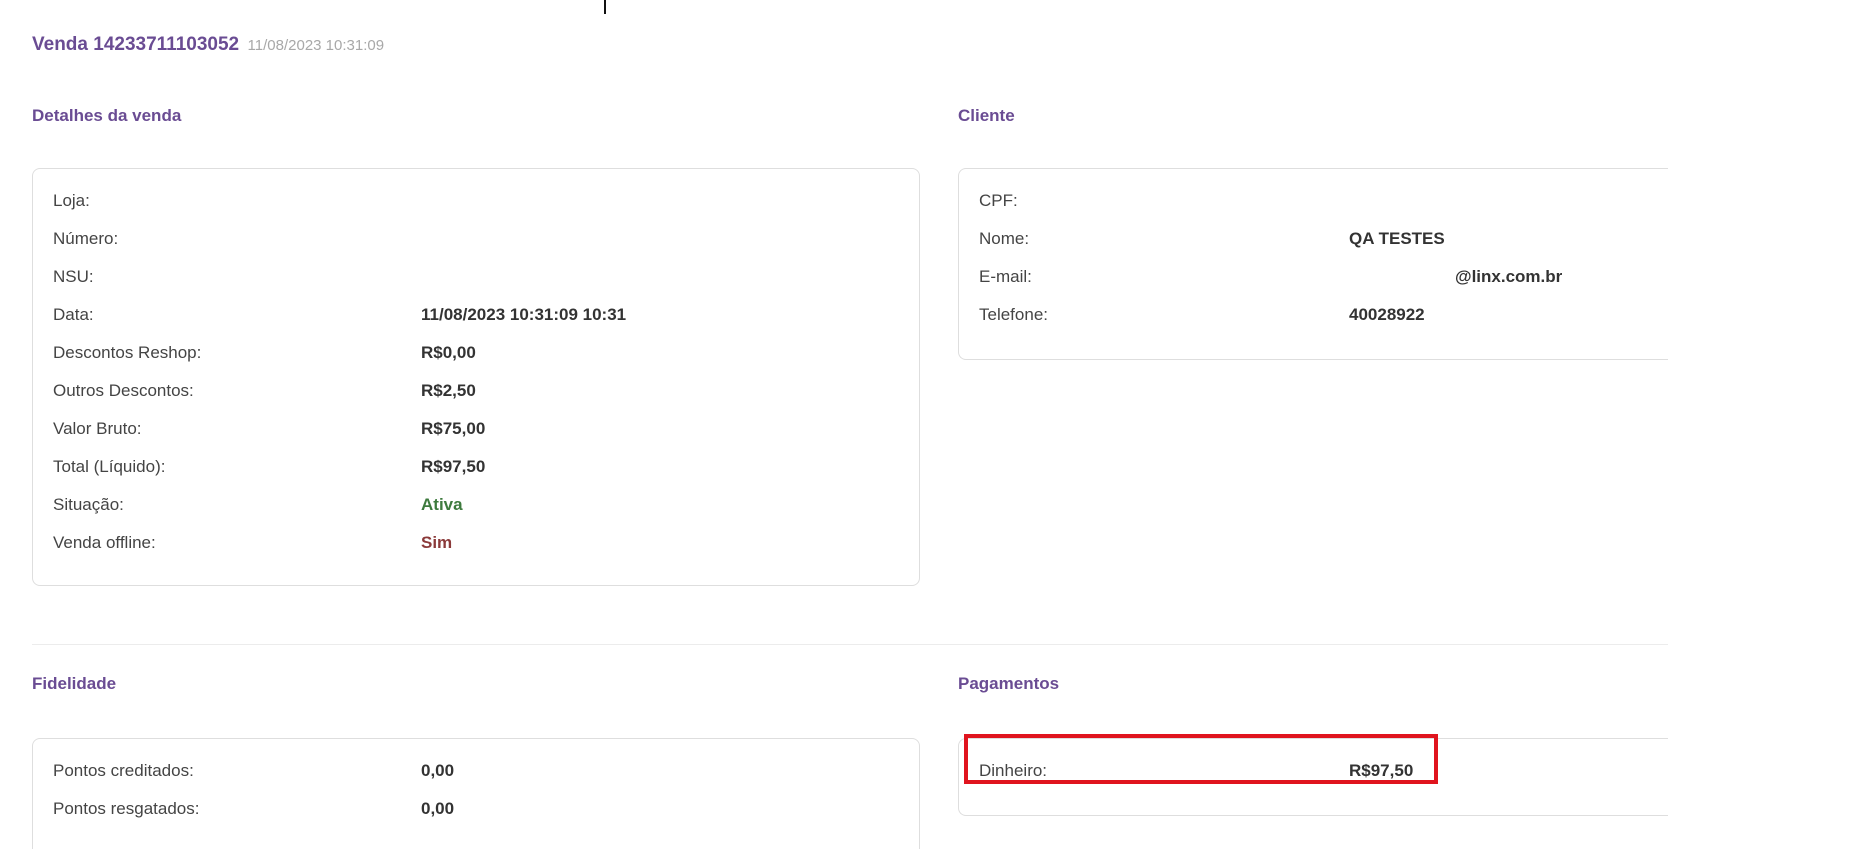 This screenshot has height=849, width=1852. Describe the element at coordinates (73, 276) in the screenshot. I see `detail-label: NSU:` at that location.